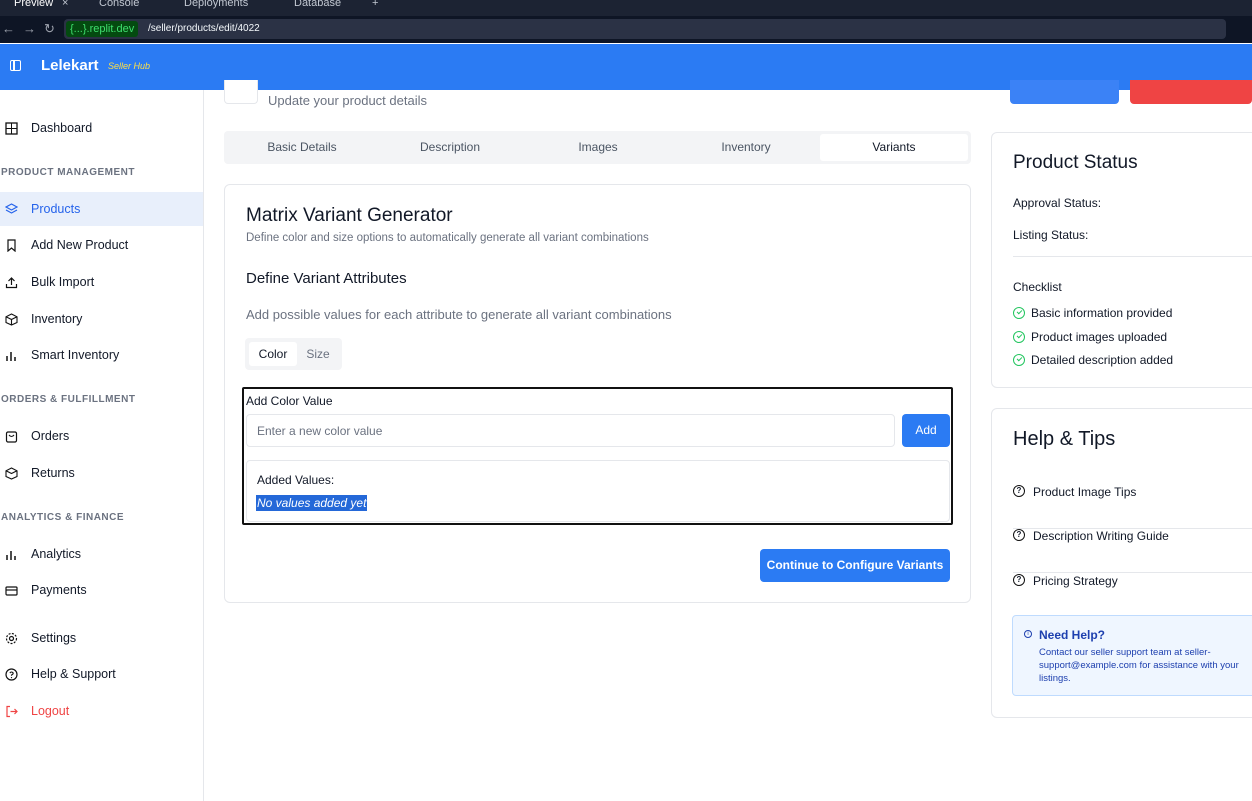 This screenshot has width=1252, height=801. Describe the element at coordinates (49, 29) in the screenshot. I see `reload-icon: ↻` at that location.